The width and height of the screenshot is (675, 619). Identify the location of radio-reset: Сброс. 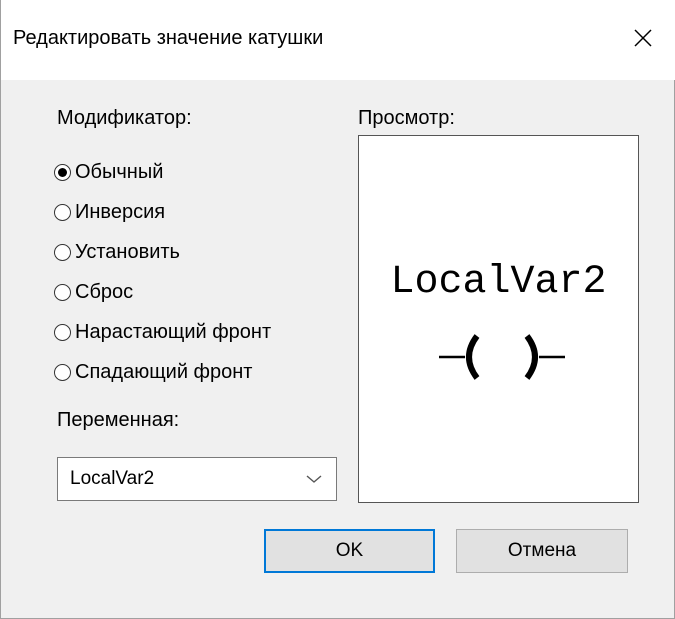
(93, 292).